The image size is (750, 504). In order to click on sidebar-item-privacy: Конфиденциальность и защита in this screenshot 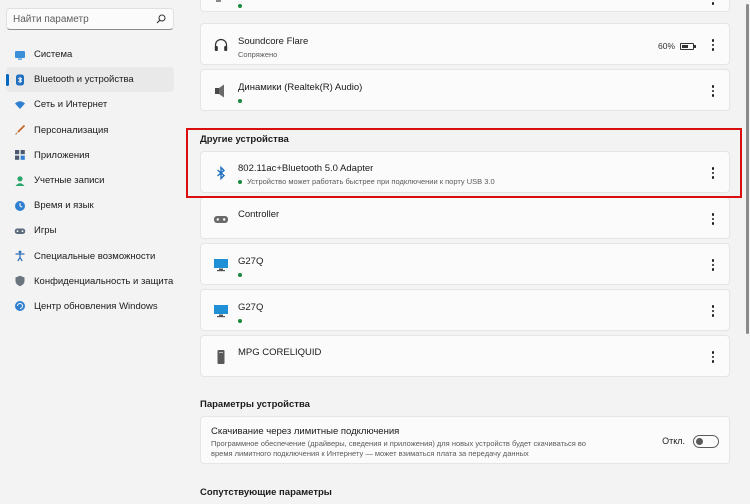, I will do `click(90, 281)`.